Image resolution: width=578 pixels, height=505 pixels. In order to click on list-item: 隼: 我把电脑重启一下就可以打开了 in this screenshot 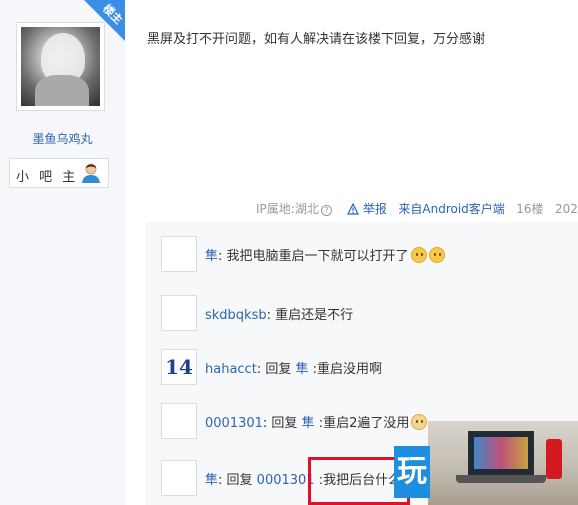, I will do `click(366, 254)`.